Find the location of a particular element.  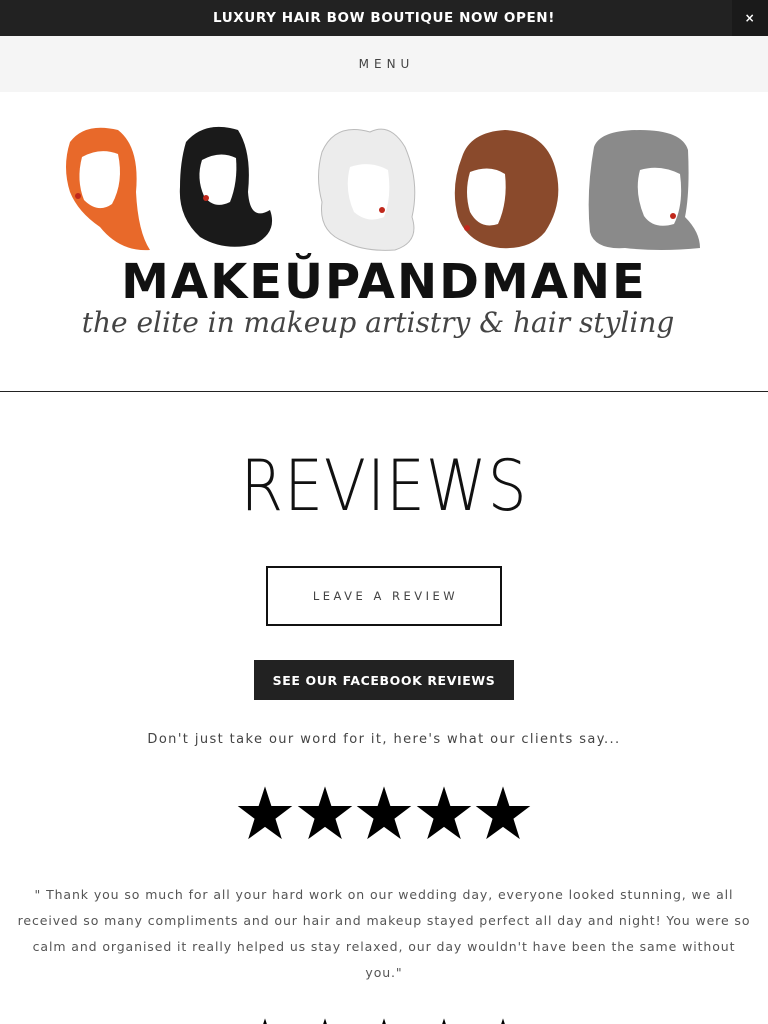

menu-button: MENU is located at coordinates (384, 64).